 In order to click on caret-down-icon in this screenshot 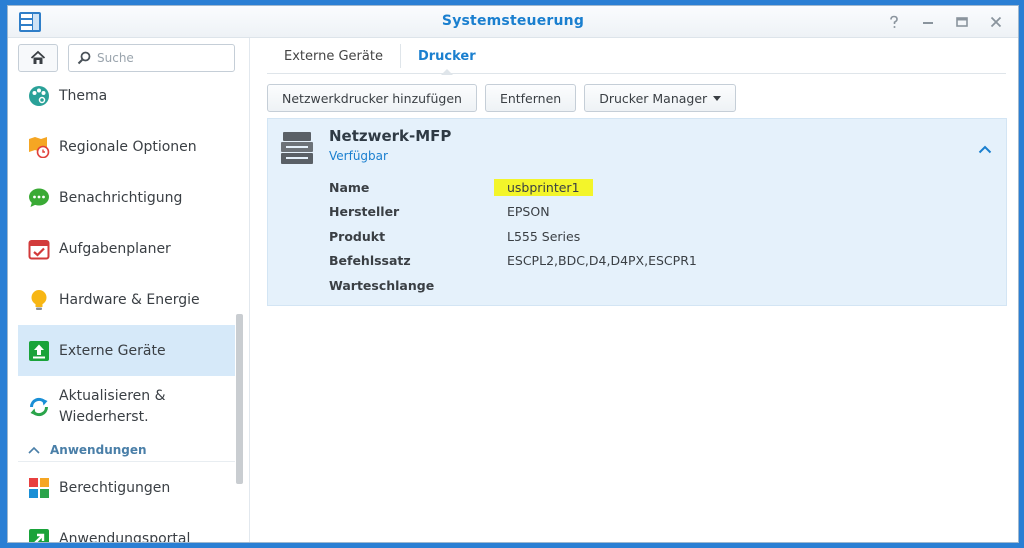, I will do `click(717, 98)`.